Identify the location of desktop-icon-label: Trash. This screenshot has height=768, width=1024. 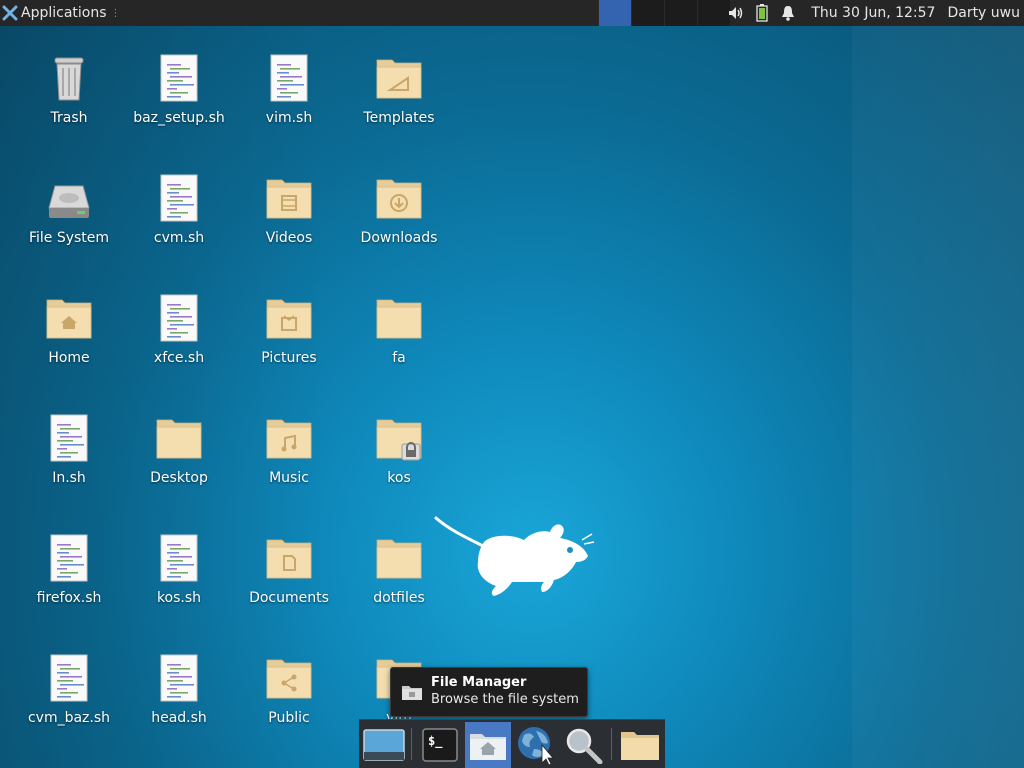
(69, 118).